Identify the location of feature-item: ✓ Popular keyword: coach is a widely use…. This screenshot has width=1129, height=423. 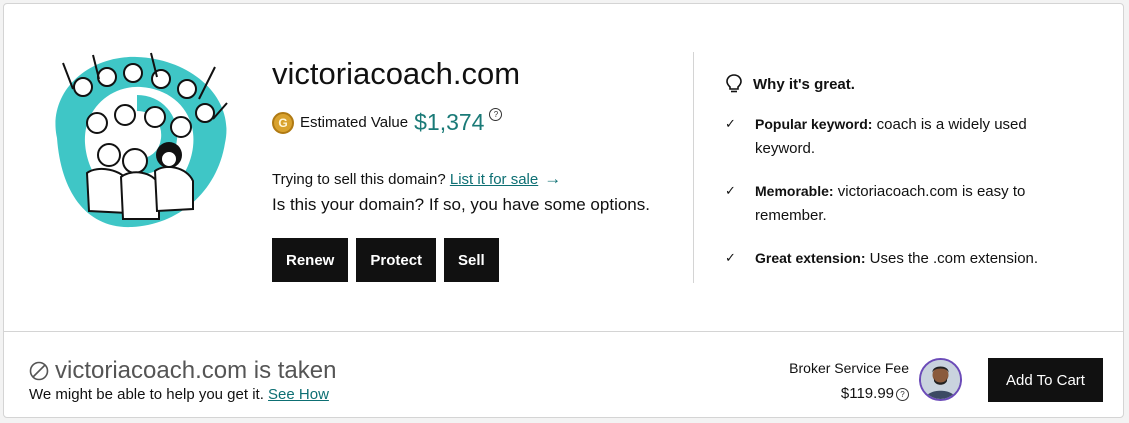
(895, 136).